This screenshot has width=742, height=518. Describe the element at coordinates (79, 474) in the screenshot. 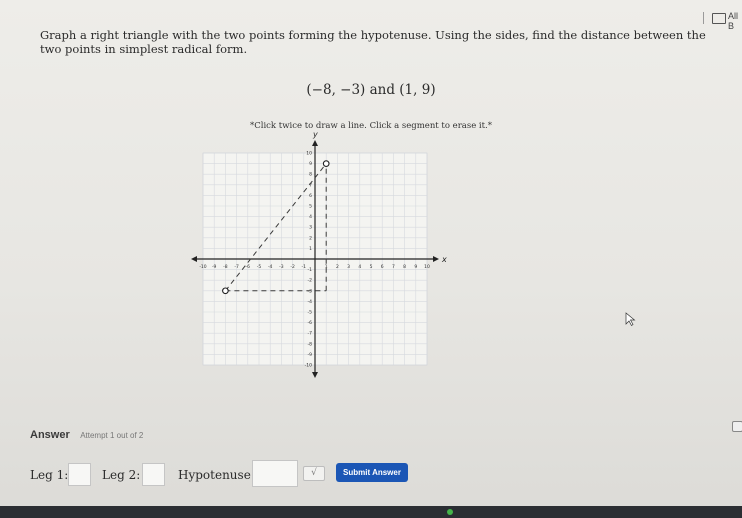

I see `leg1-input` at that location.